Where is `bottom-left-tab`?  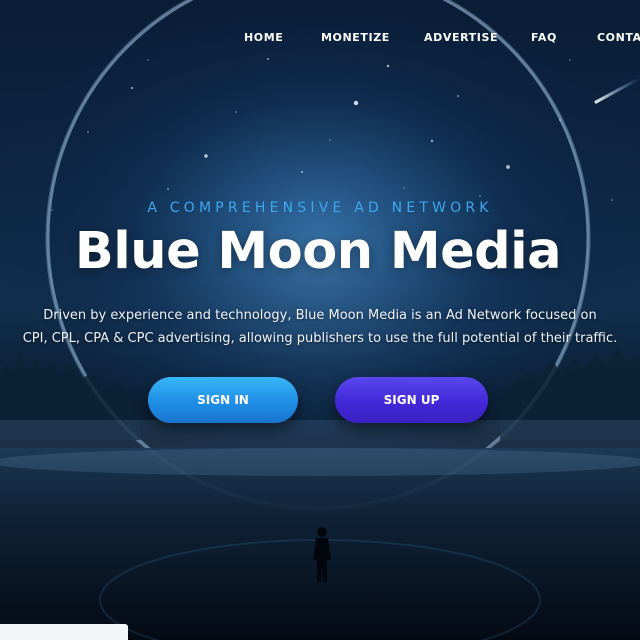
bottom-left-tab is located at coordinates (64, 632).